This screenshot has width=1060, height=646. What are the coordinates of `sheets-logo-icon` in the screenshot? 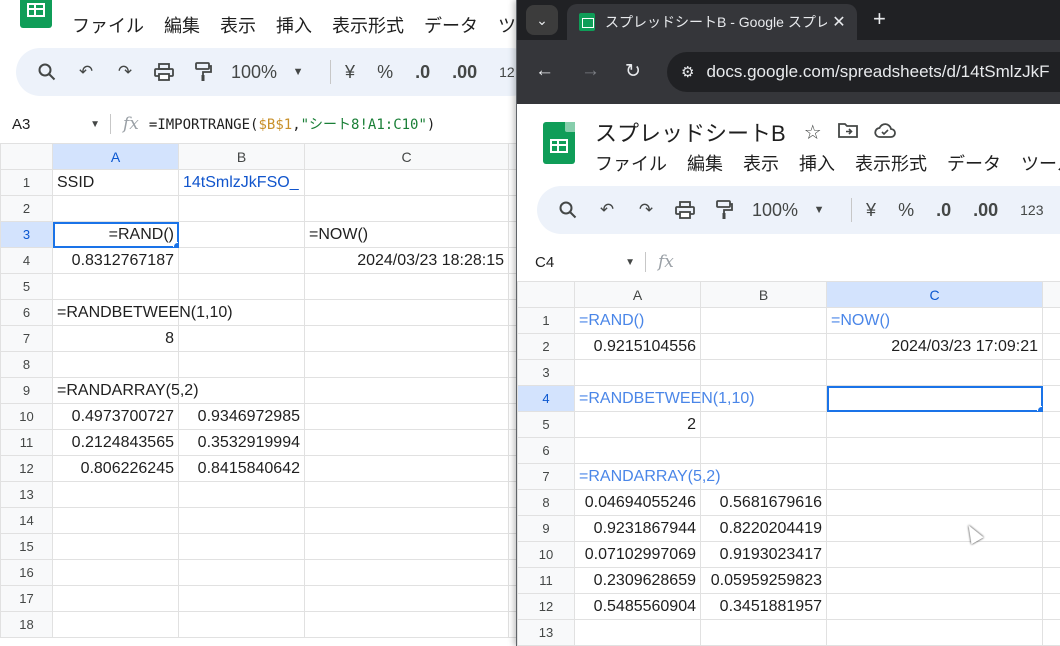 It's located at (36, 14).